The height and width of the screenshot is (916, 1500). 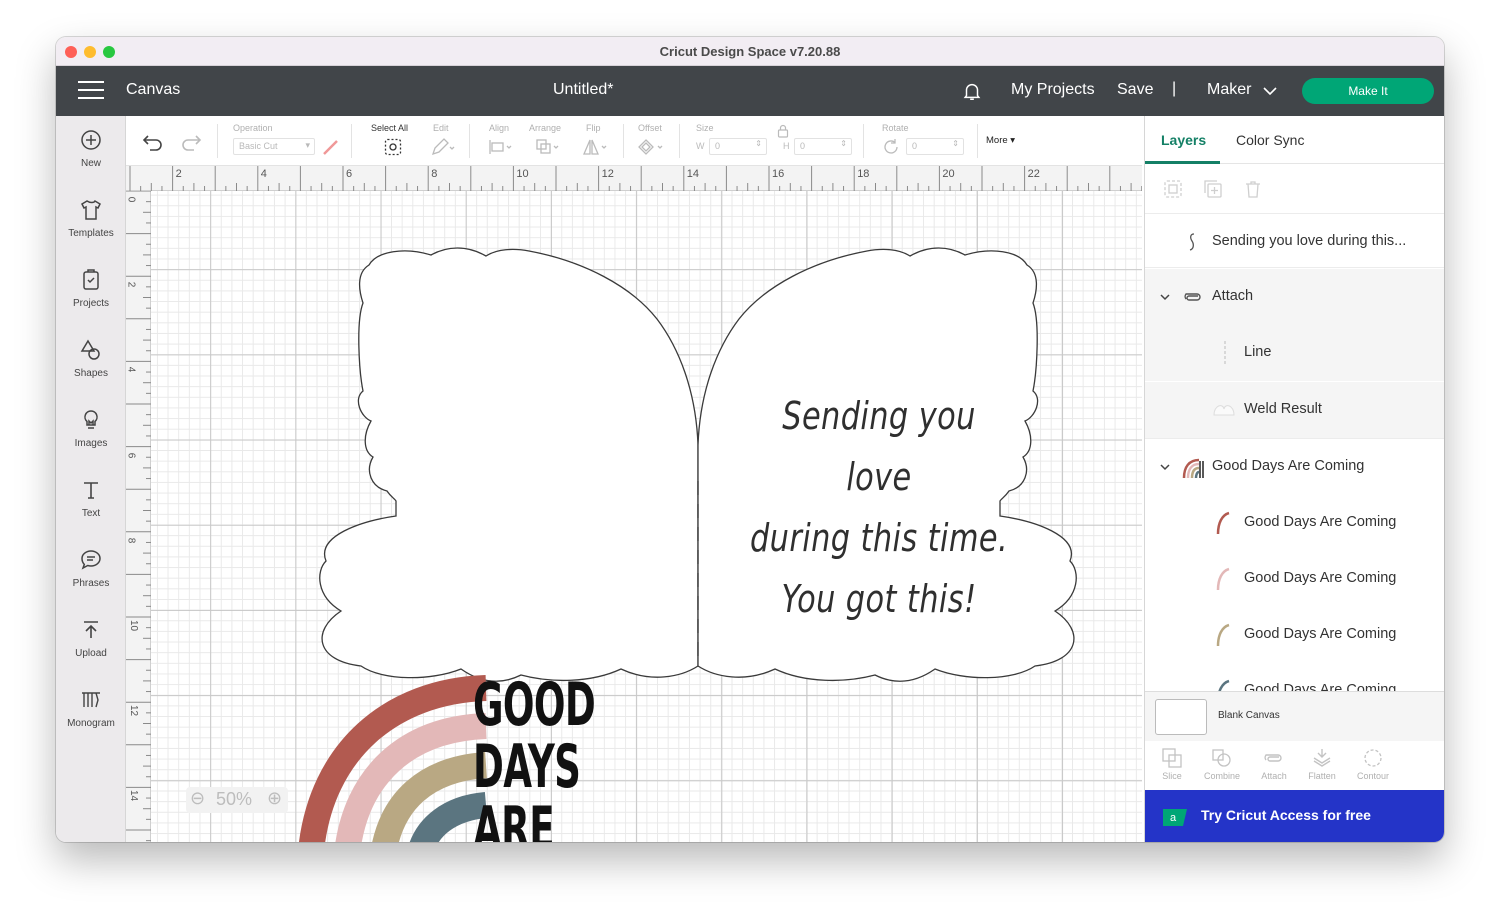 I want to click on bell-icon, so click(x=972, y=91).